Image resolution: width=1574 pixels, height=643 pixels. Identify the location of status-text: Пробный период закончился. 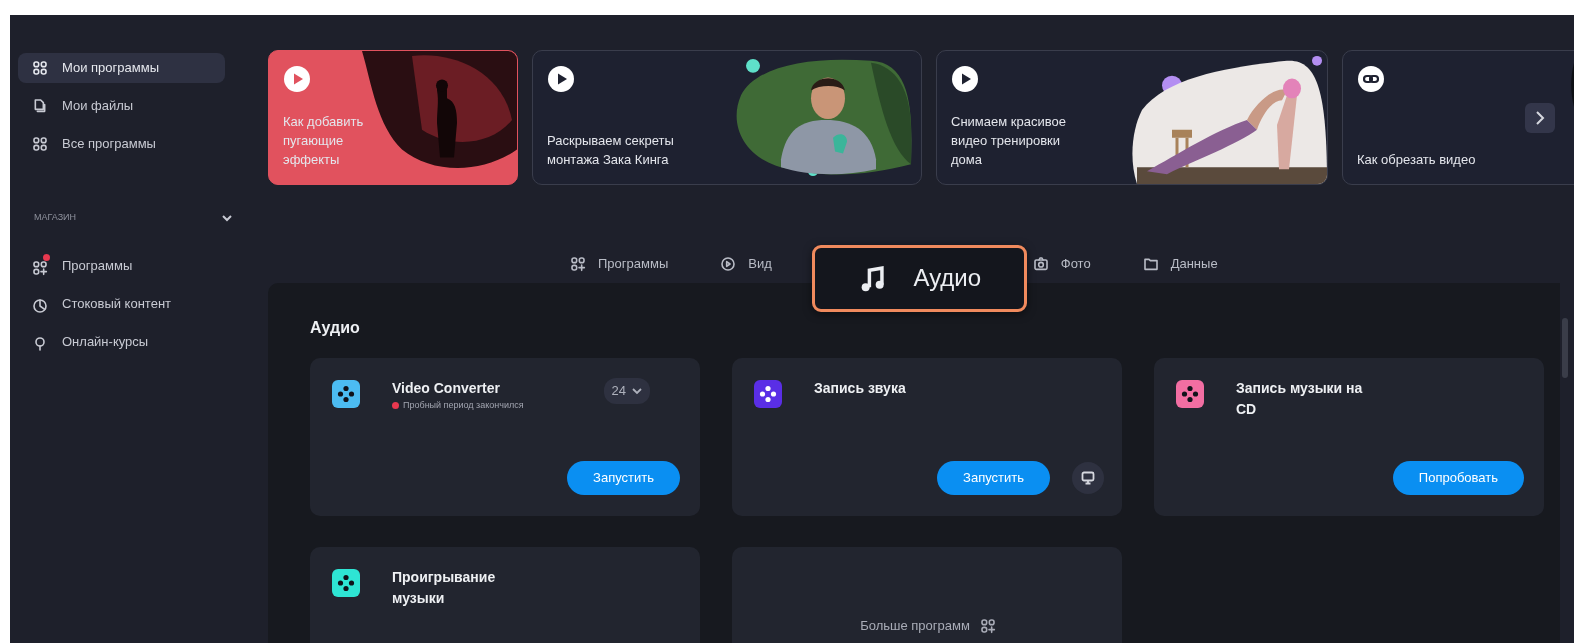
(463, 405).